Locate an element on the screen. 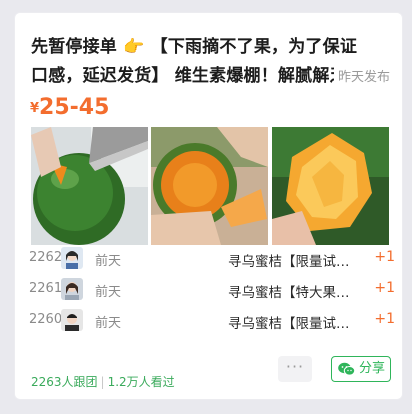 The width and height of the screenshot is (412, 414). order-number: 2261 is located at coordinates (46, 288).